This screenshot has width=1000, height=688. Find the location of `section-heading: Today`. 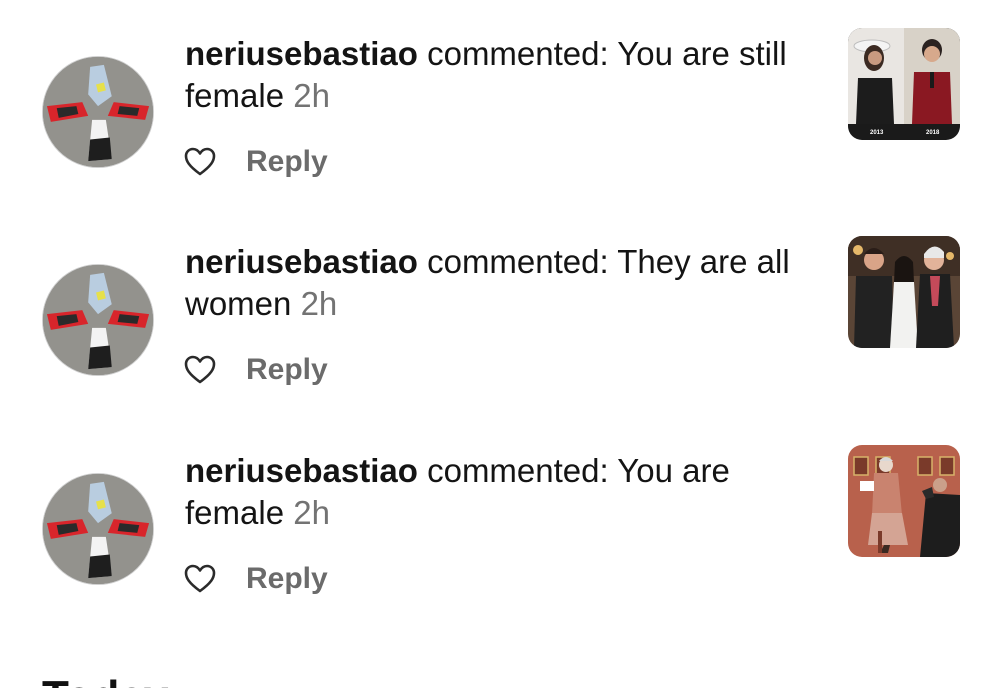

section-heading: Today is located at coordinates (105, 680).